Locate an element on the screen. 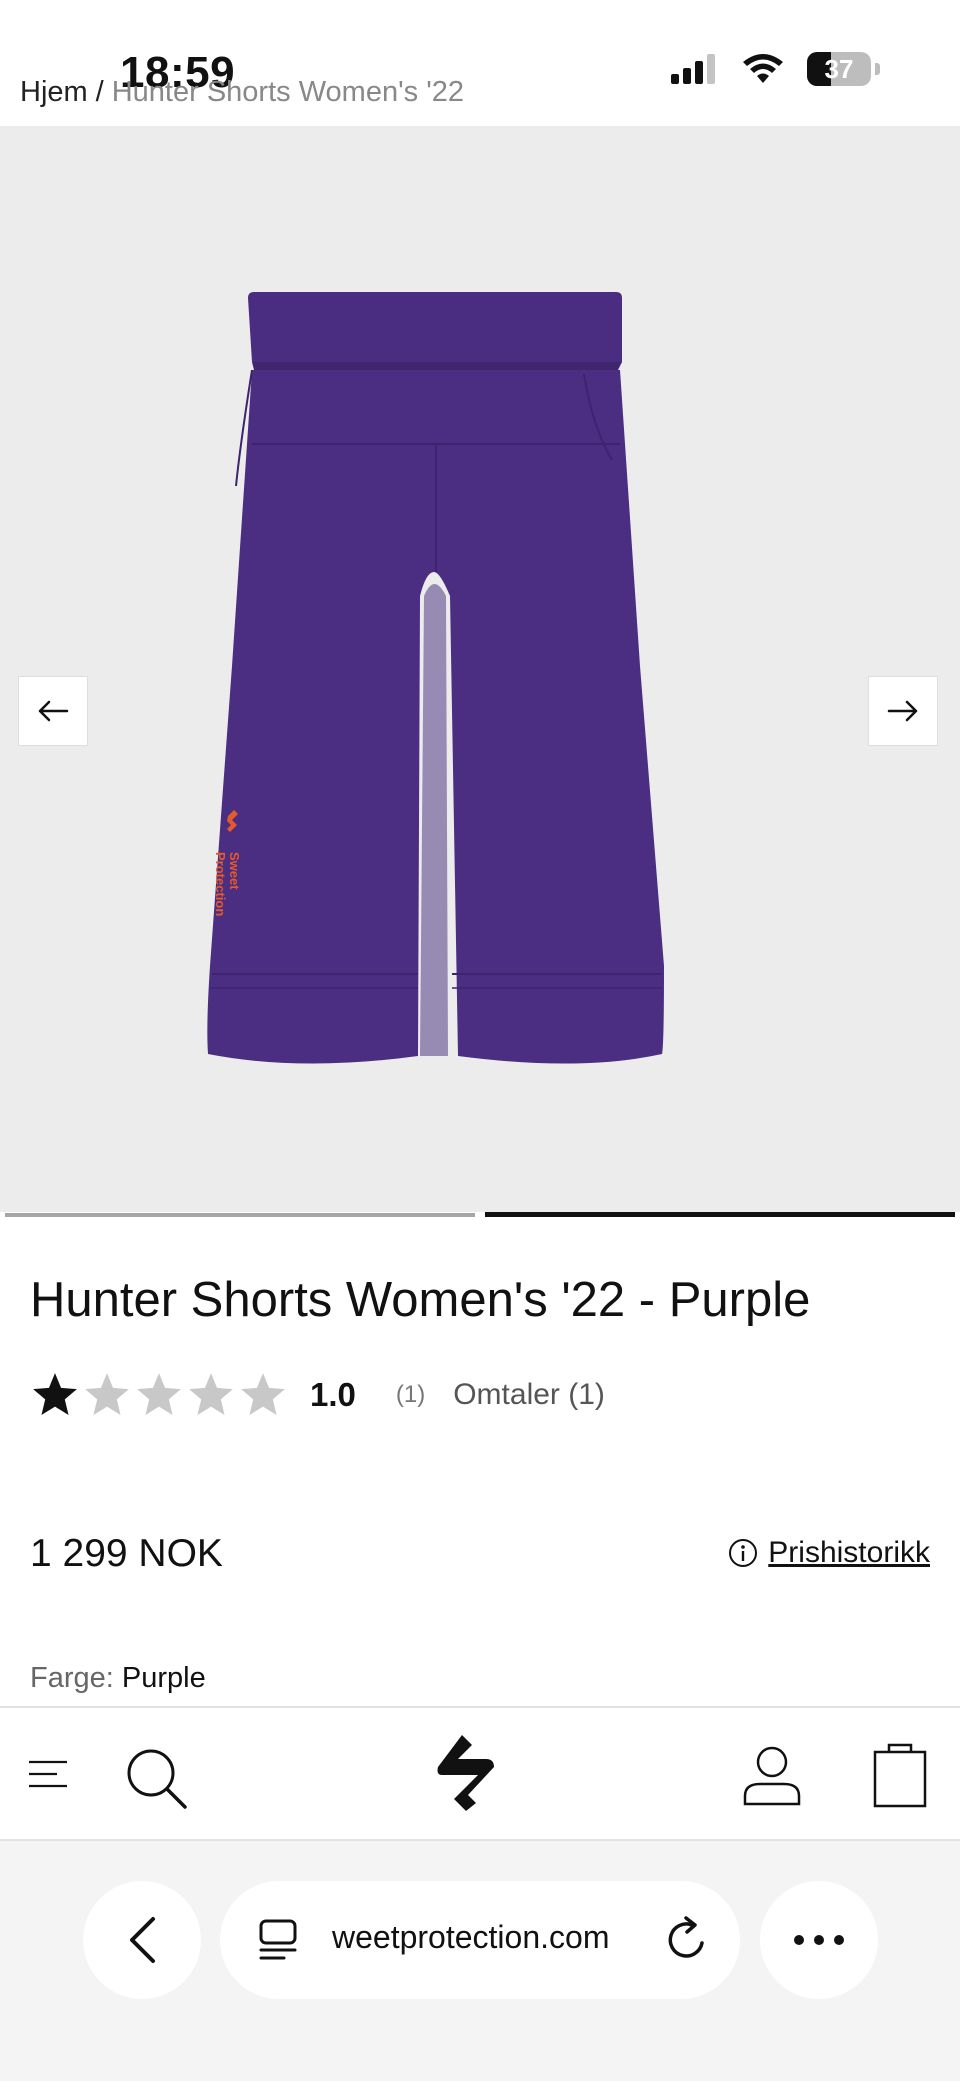 The height and width of the screenshot is (2081, 960). color-label: Farge: is located at coordinates (72, 1678).